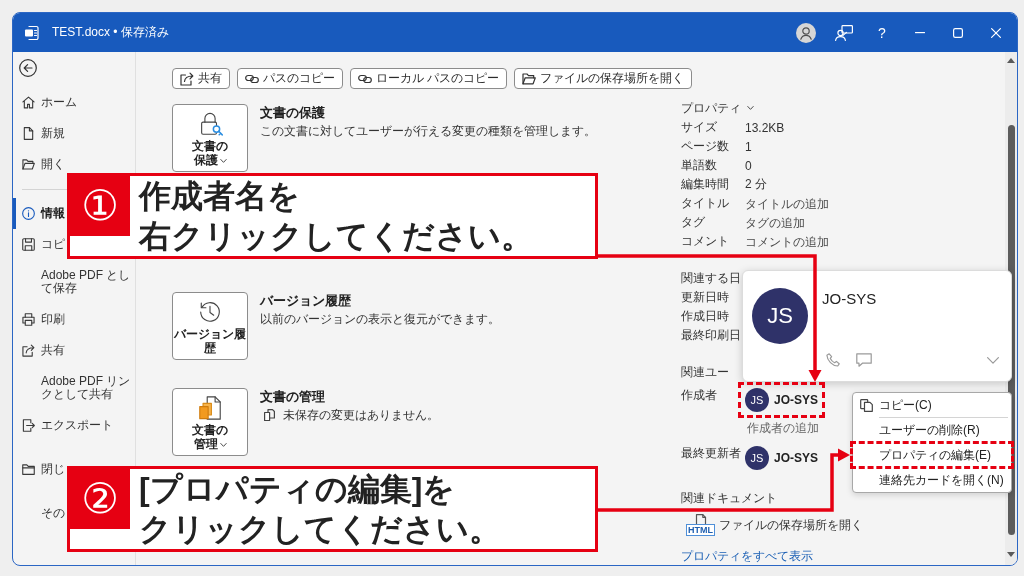 Image resolution: width=1024 pixels, height=576 pixels. What do you see at coordinates (849, 299) in the screenshot?
I see `contact-name: JO-SYS` at bounding box center [849, 299].